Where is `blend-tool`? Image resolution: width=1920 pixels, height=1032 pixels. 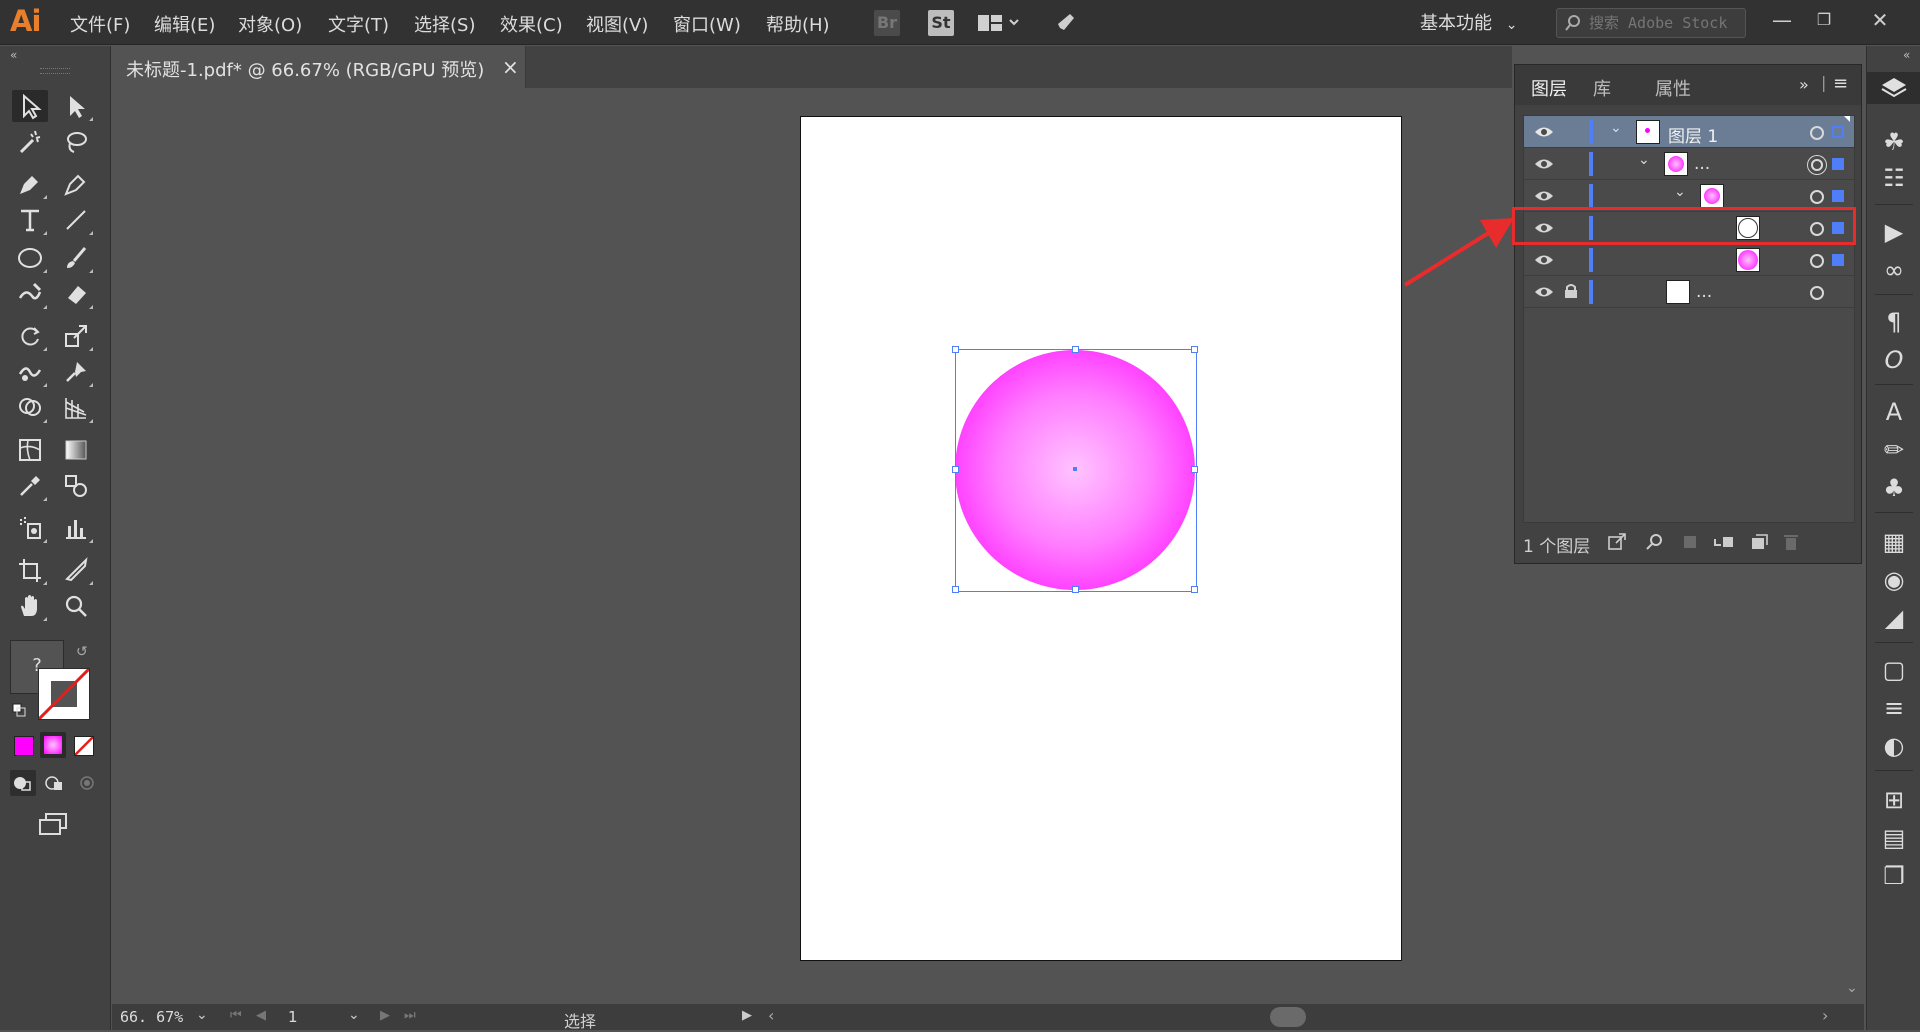
blend-tool is located at coordinates (76, 486).